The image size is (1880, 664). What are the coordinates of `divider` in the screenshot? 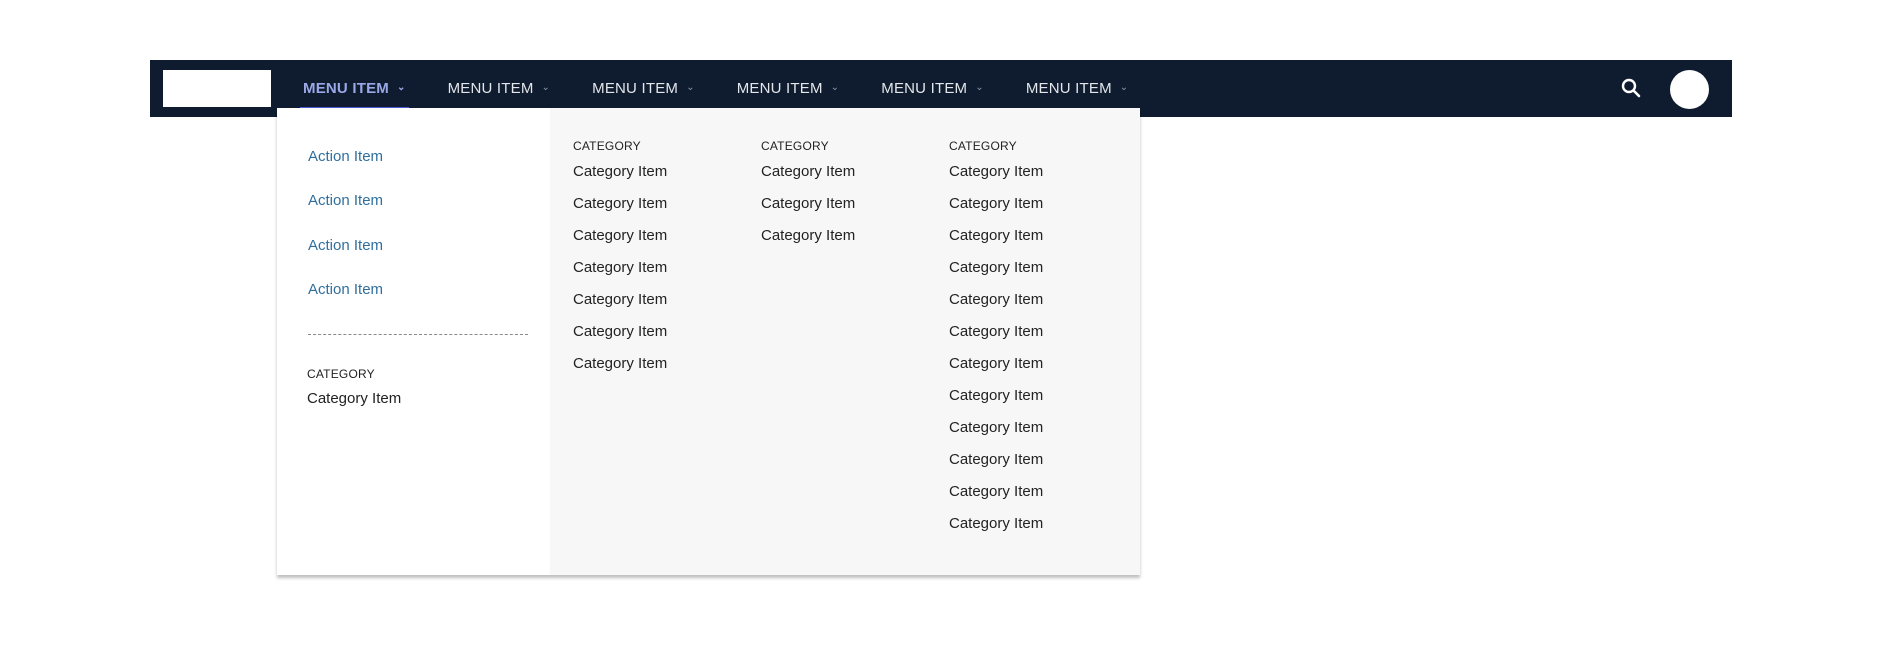 It's located at (418, 334).